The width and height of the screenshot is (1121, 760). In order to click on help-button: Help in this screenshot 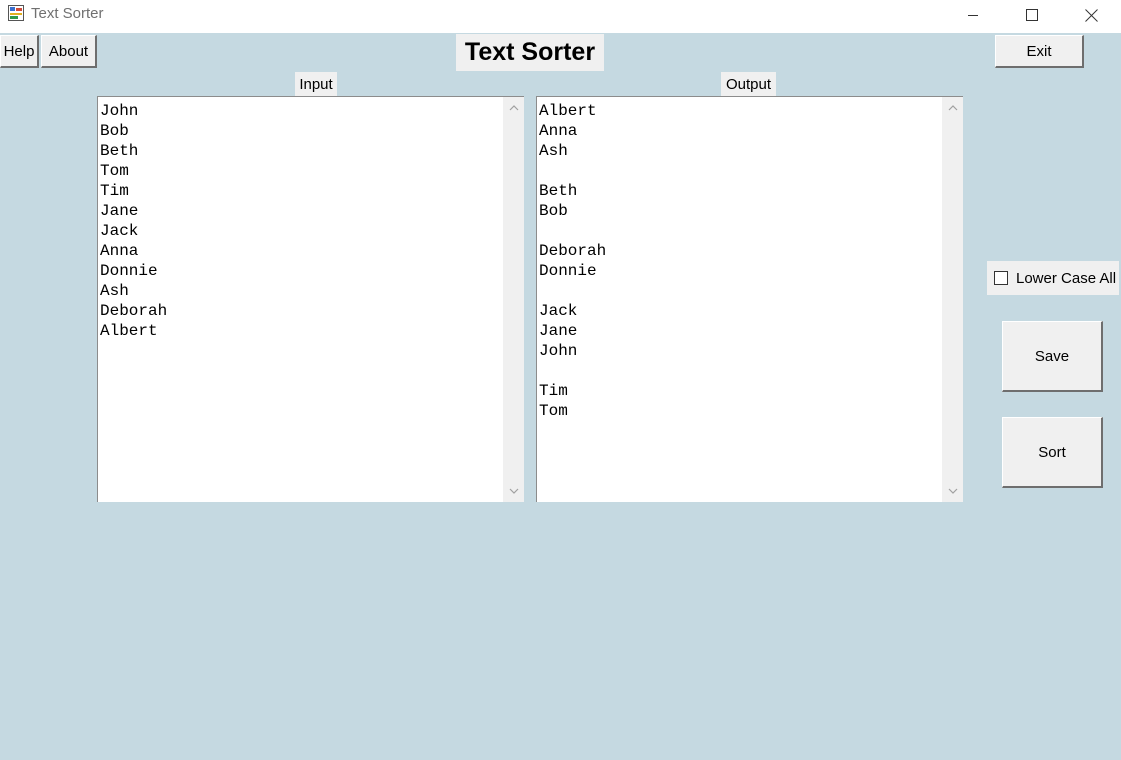, I will do `click(19, 51)`.